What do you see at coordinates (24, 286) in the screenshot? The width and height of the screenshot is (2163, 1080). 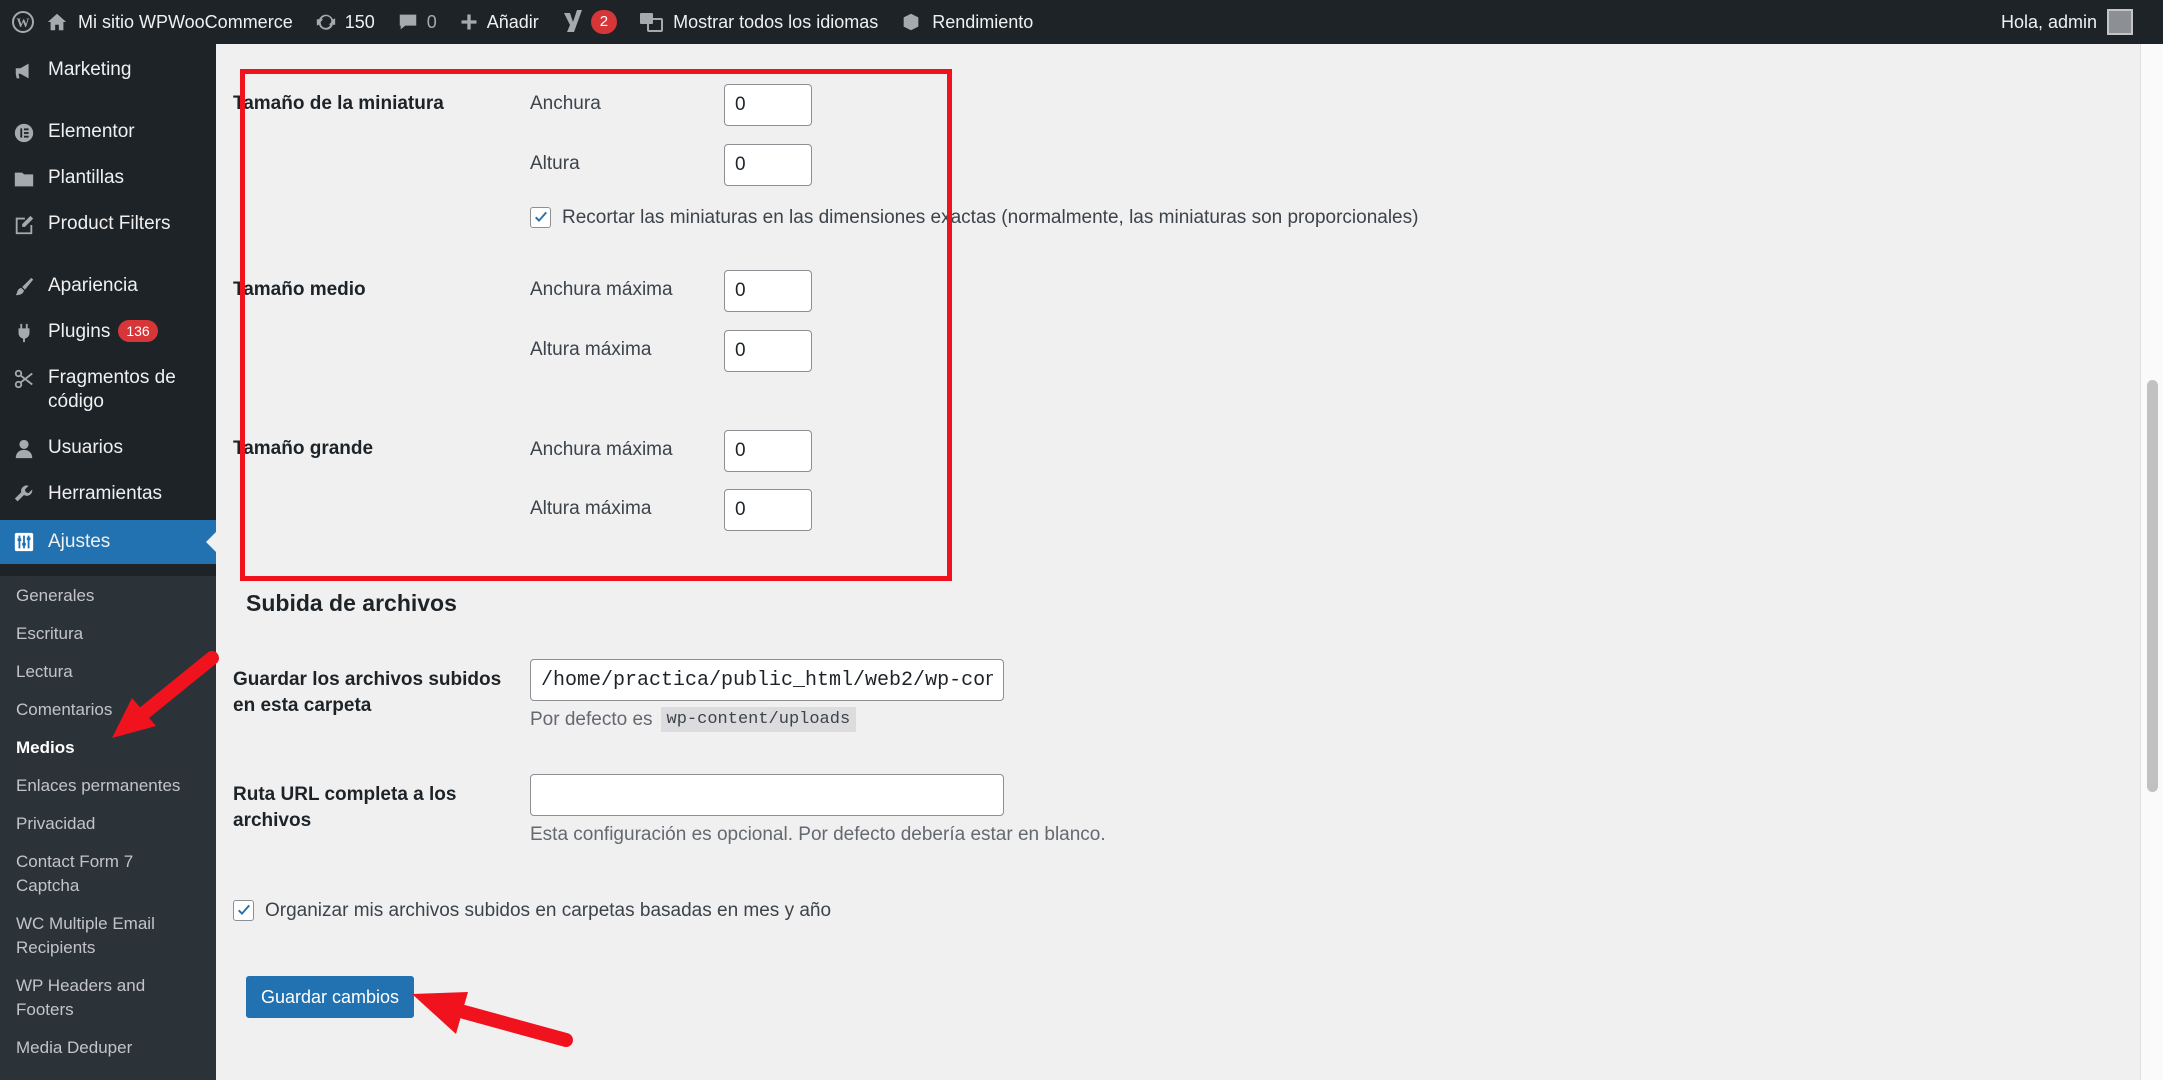 I see `brush-icon` at bounding box center [24, 286].